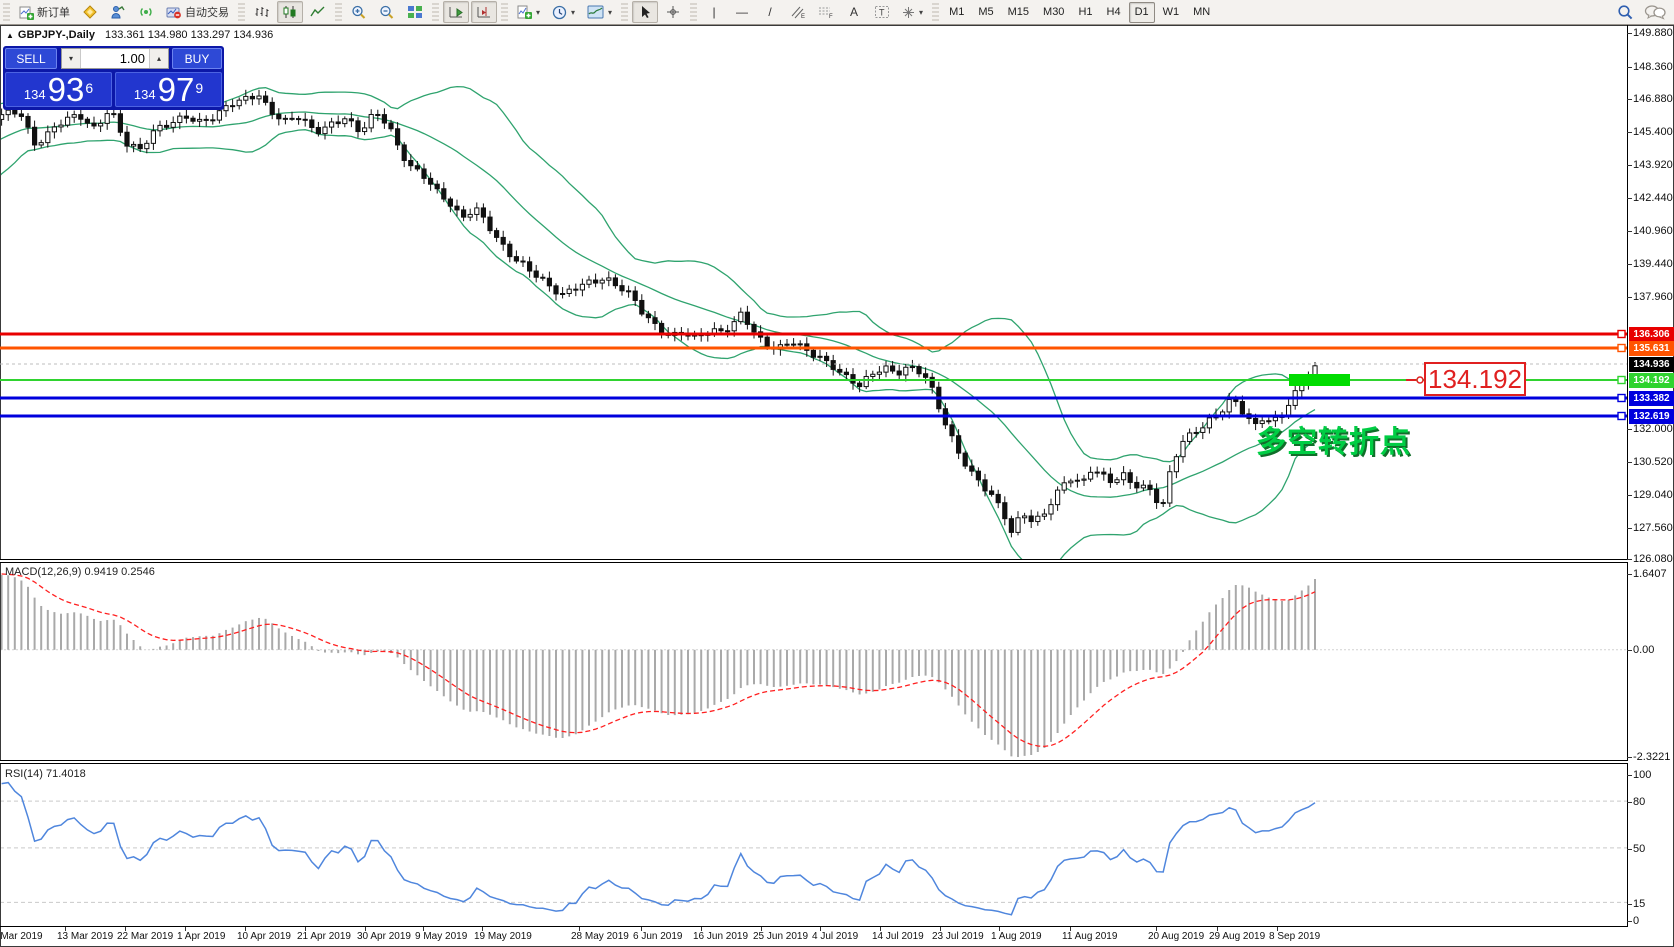  What do you see at coordinates (781, 936) in the screenshot?
I see `date-label: 25 Jun 2019` at bounding box center [781, 936].